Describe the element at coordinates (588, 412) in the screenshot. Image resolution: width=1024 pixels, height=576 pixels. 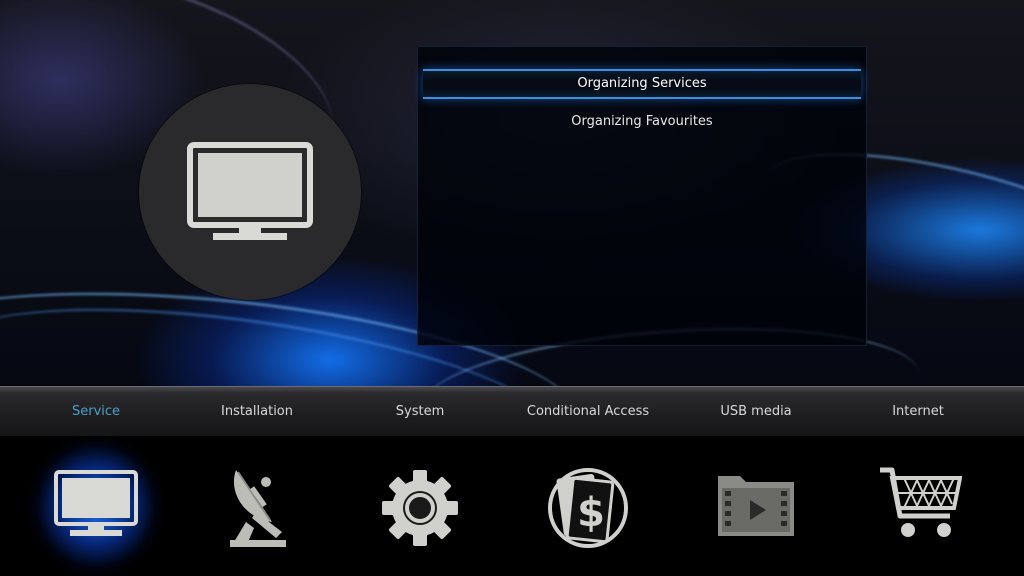
I see `tab-conditional-access: Conditional Access` at that location.